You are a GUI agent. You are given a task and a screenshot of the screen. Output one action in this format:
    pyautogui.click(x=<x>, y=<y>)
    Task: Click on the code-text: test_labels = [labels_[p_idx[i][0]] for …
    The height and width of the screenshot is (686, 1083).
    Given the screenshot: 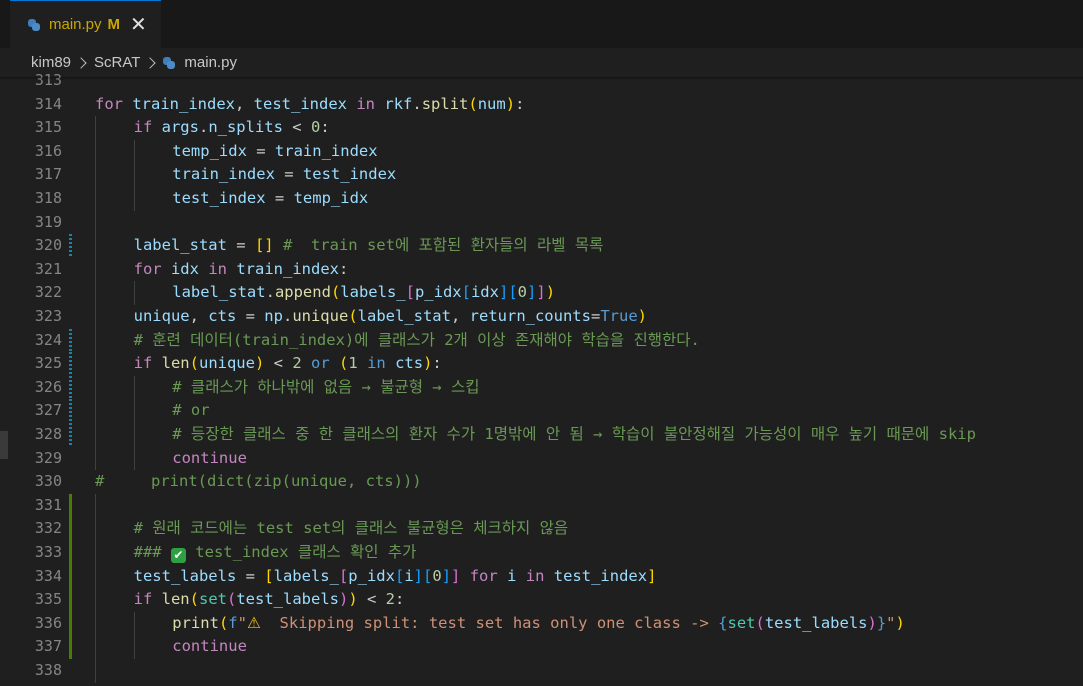 What is the action you would take?
    pyautogui.click(x=395, y=577)
    